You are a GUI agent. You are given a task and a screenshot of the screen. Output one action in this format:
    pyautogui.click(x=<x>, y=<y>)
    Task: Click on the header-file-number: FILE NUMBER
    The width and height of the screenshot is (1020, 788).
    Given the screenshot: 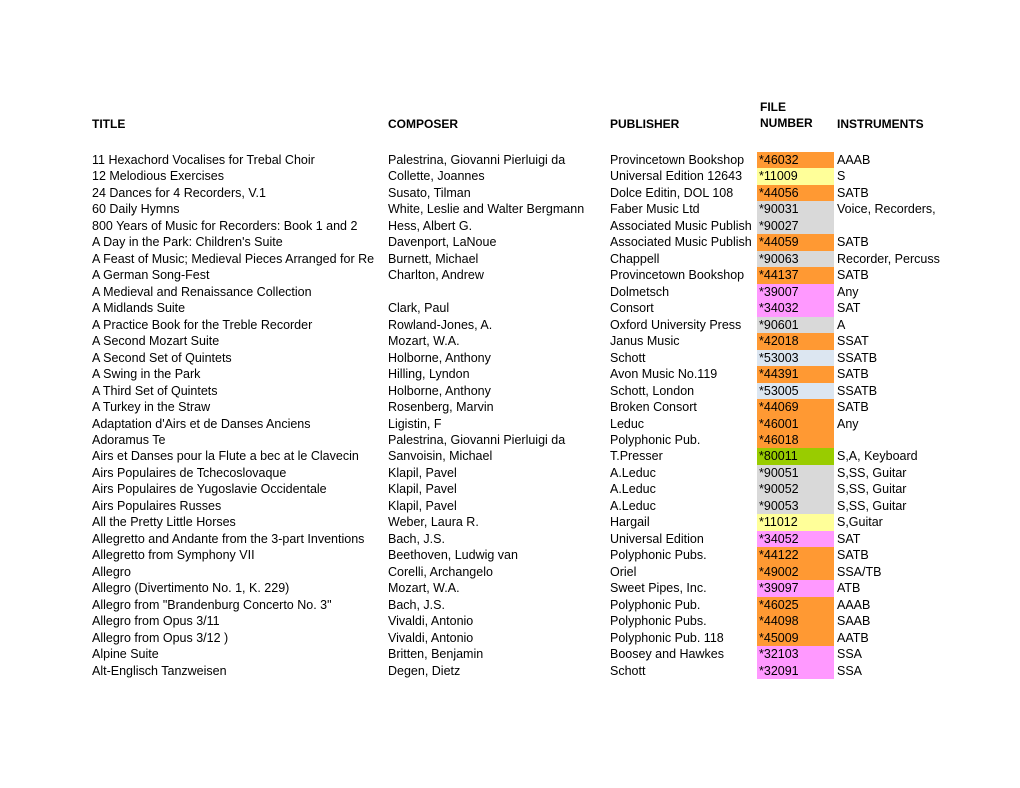 What is the action you would take?
    pyautogui.click(x=786, y=115)
    